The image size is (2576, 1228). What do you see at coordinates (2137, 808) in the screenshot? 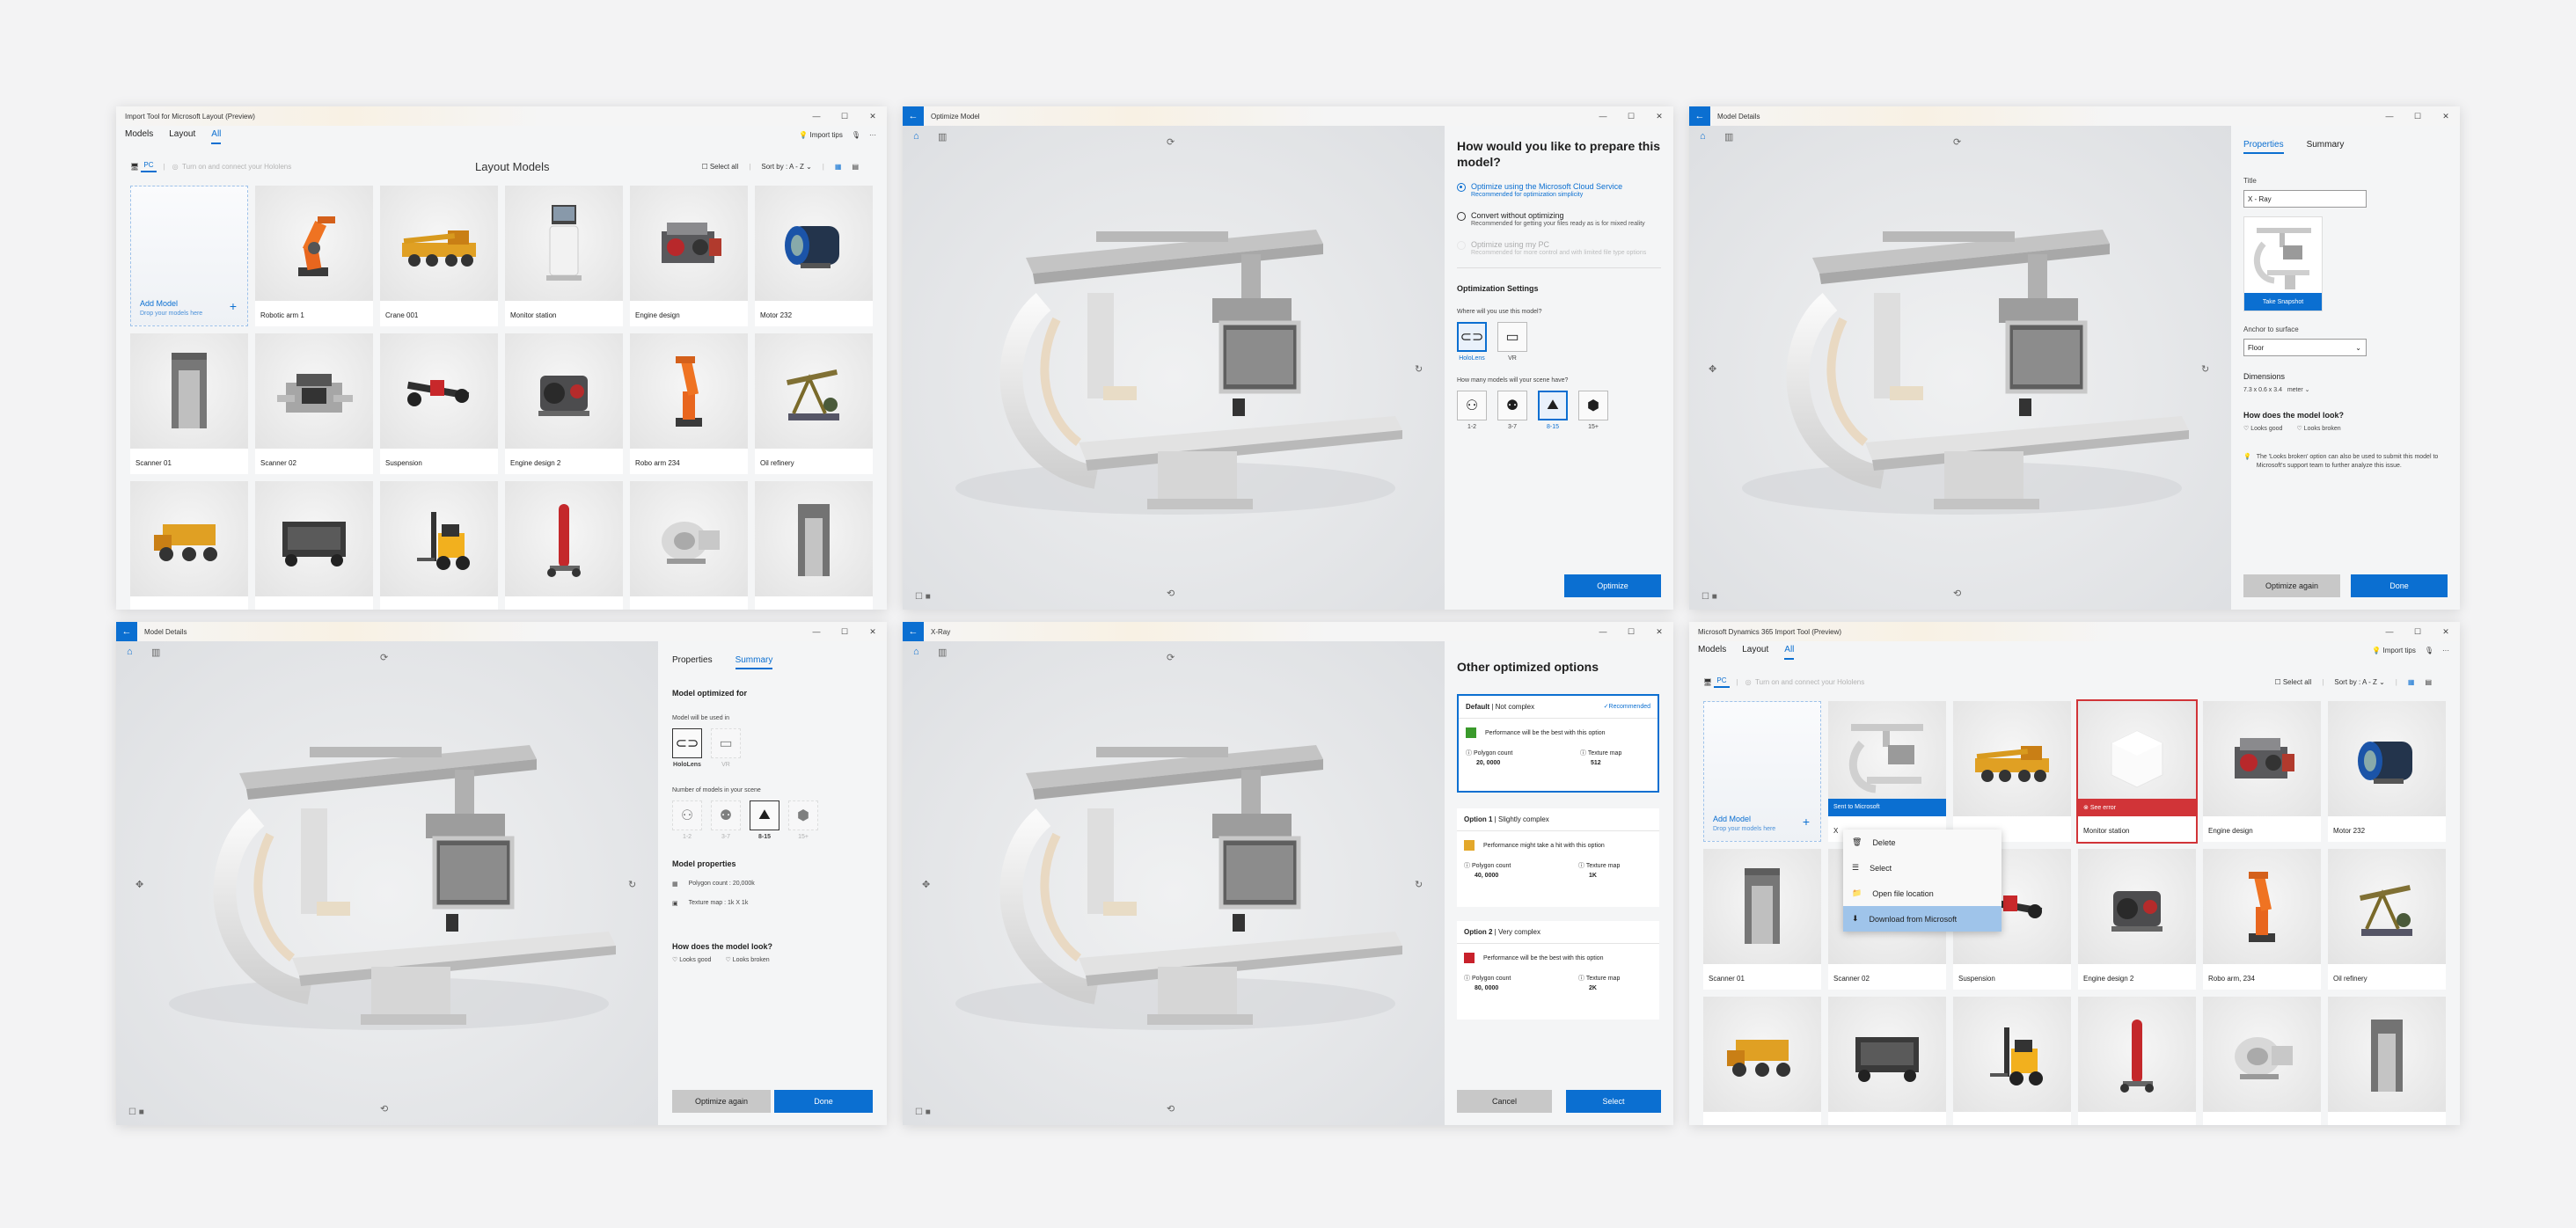
I see `see-error-banner: ⊗ See error` at bounding box center [2137, 808].